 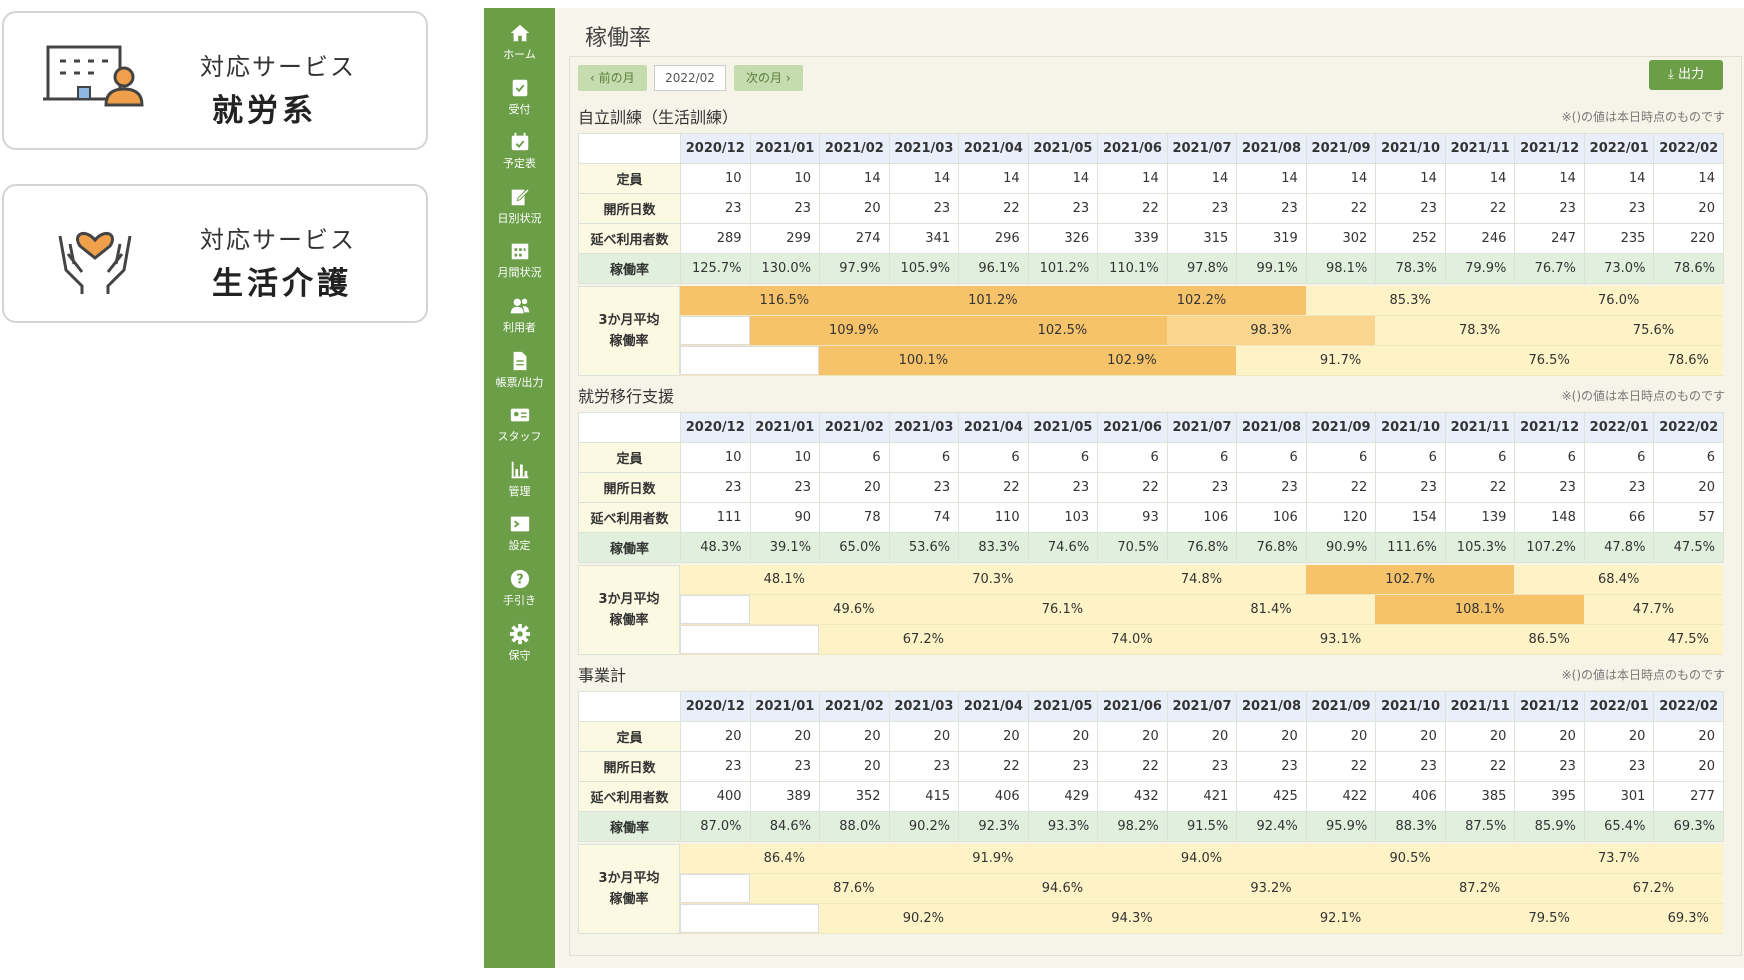 I want to click on avg-rate-cell: 47.5%, so click(x=1688, y=639).